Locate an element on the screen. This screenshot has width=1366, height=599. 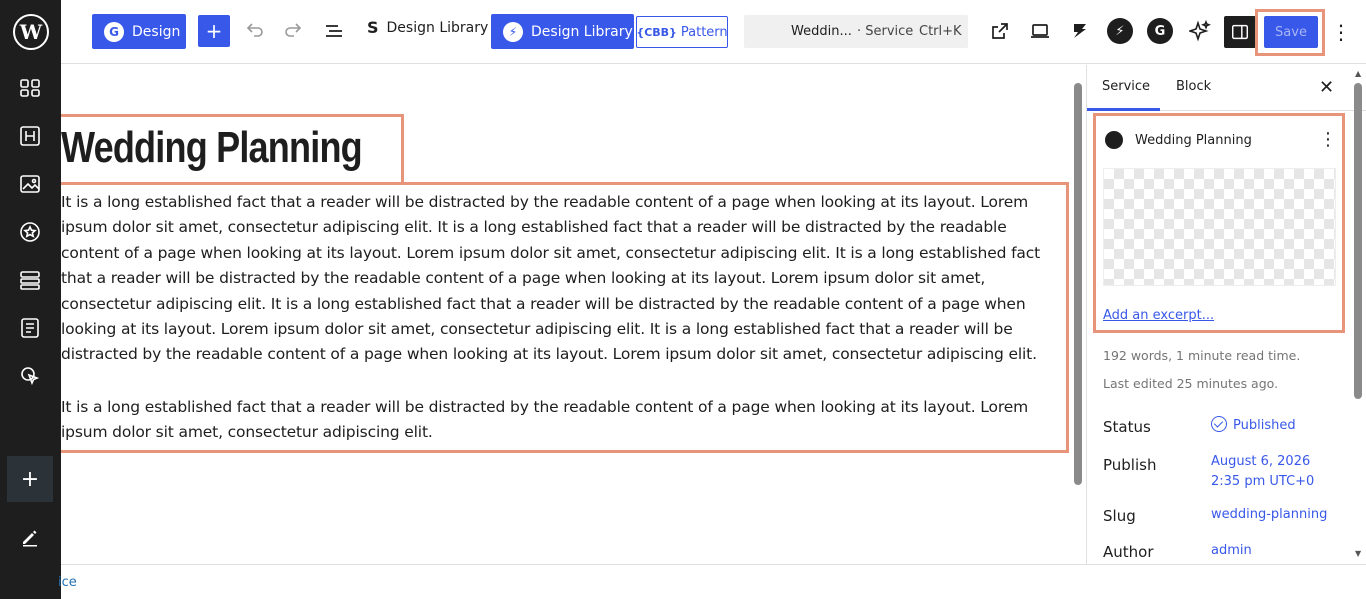
design-button-label: Design is located at coordinates (156, 31).